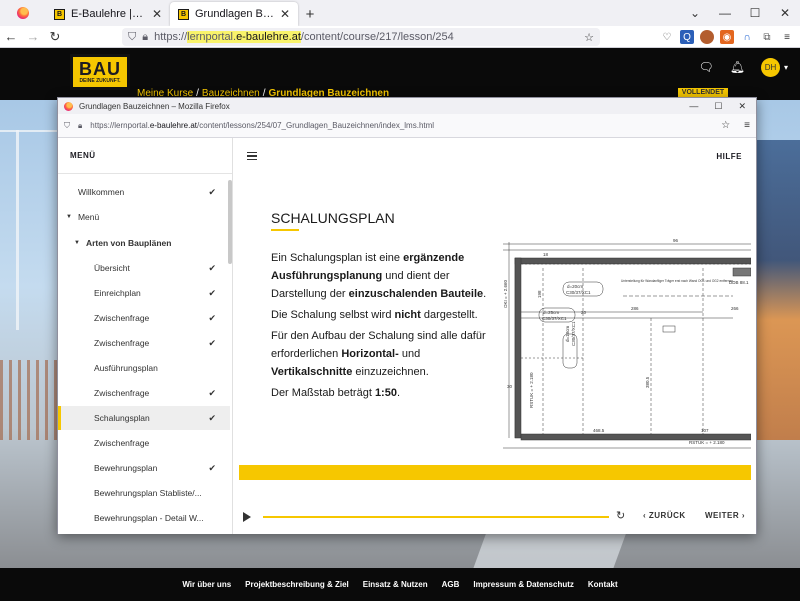 Image resolution: width=800 pixels, height=601 pixels. Describe the element at coordinates (252, 156) in the screenshot. I see `hamburger-menu-icon` at that location.